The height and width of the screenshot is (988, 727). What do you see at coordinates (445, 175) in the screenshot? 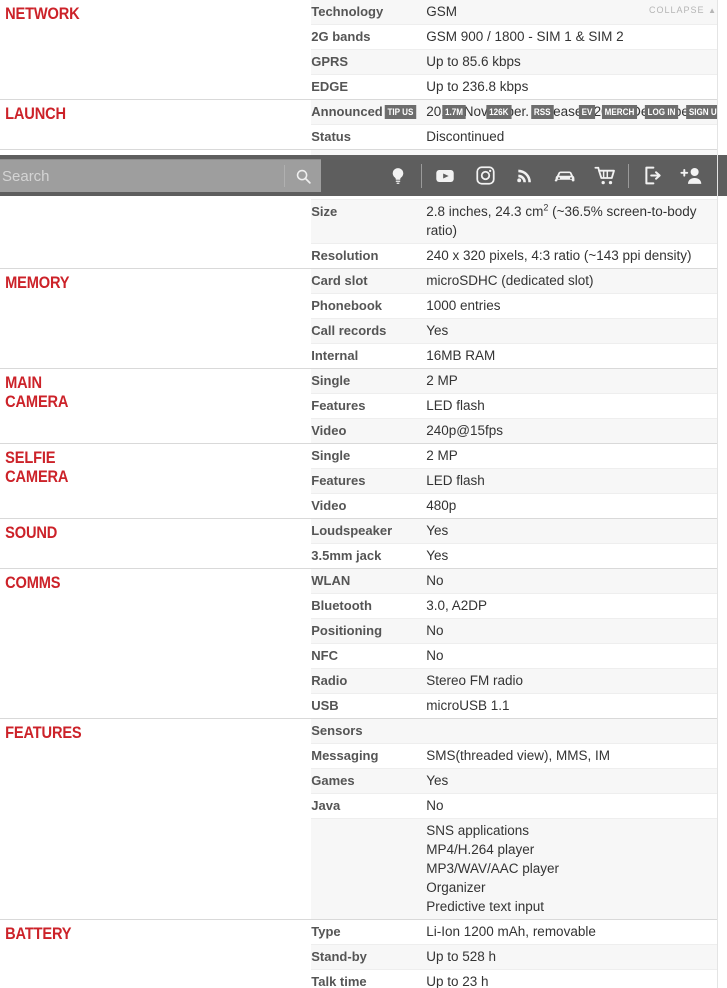
I see `youtube-icon` at bounding box center [445, 175].